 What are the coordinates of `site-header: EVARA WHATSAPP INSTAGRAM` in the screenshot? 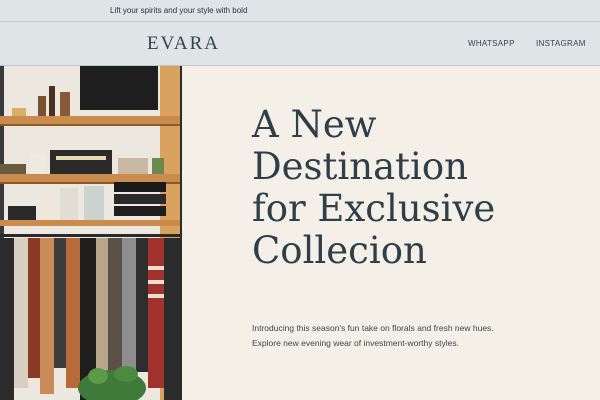 It's located at (300, 44).